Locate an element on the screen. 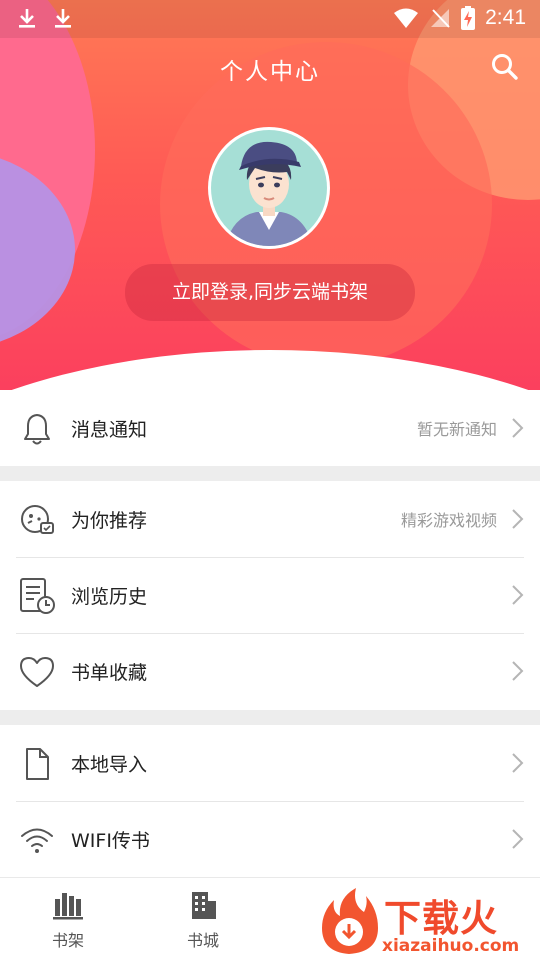 The height and width of the screenshot is (960, 540). bookshelf-icon is located at coordinates (68, 906).